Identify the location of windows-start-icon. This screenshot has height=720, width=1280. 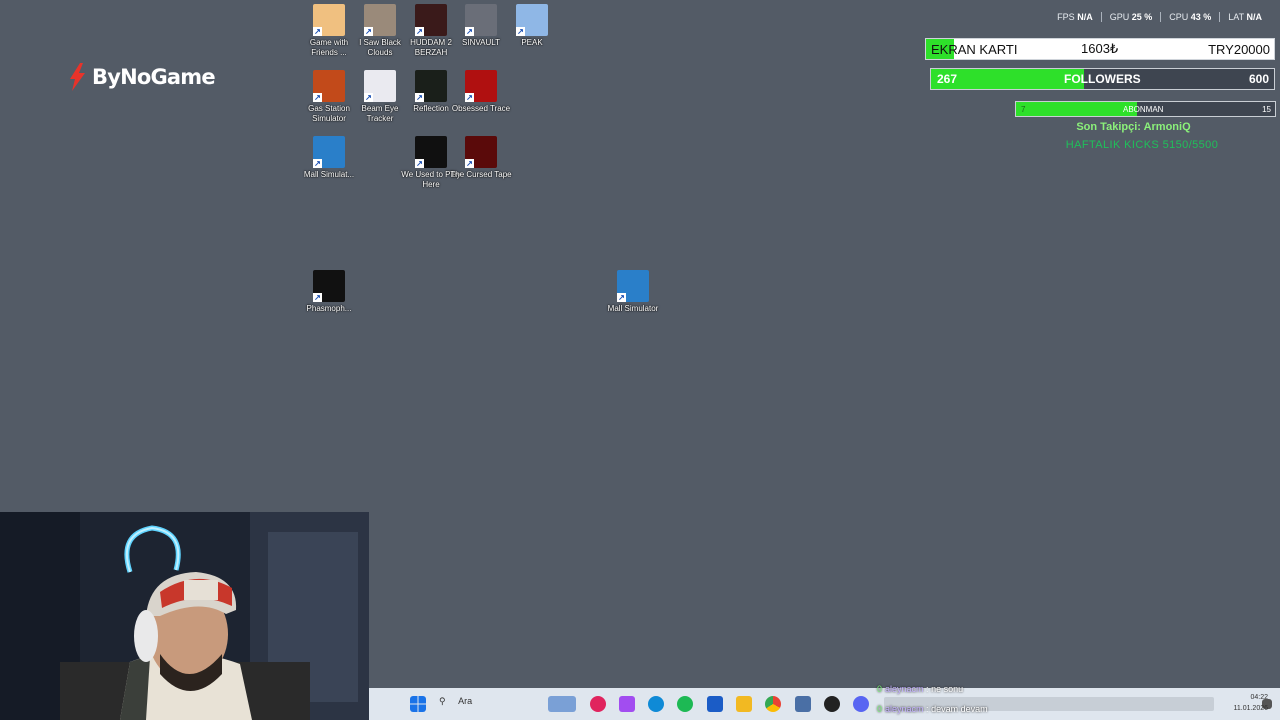
(418, 704).